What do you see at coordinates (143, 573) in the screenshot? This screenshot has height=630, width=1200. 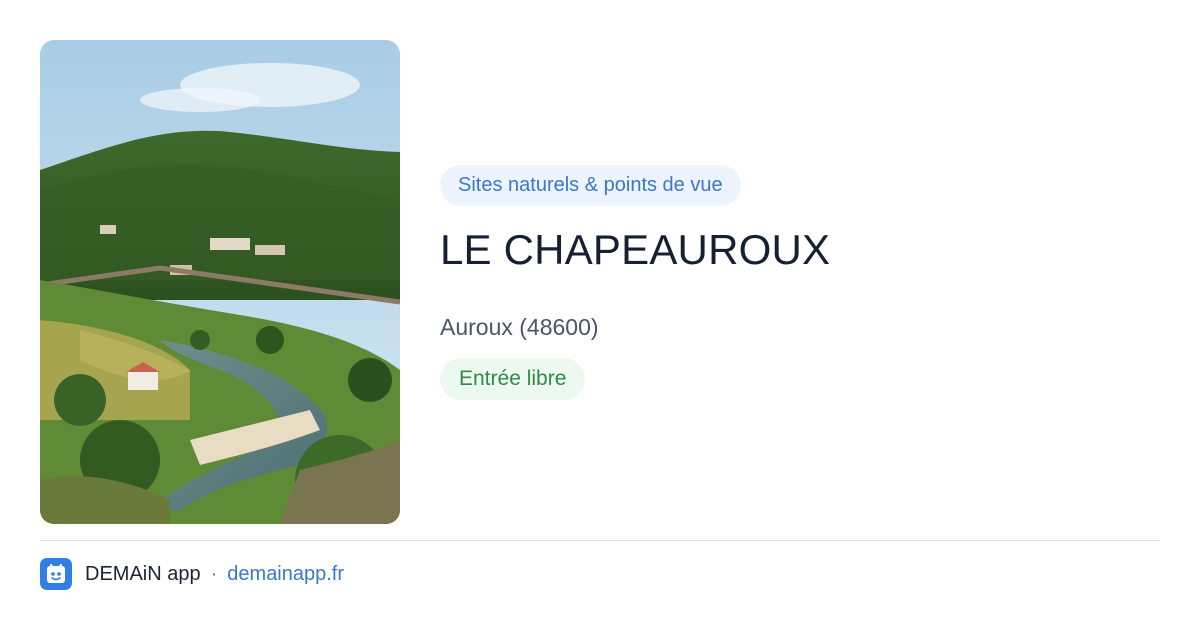 I see `app-name: DEMAiN app` at bounding box center [143, 573].